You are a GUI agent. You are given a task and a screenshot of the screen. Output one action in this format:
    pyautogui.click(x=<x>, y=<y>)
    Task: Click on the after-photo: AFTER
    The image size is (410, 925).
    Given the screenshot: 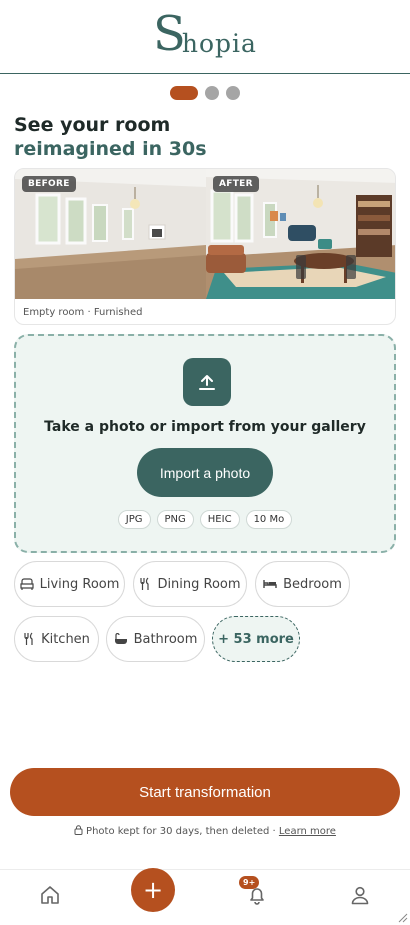 What is the action you would take?
    pyautogui.click(x=300, y=234)
    